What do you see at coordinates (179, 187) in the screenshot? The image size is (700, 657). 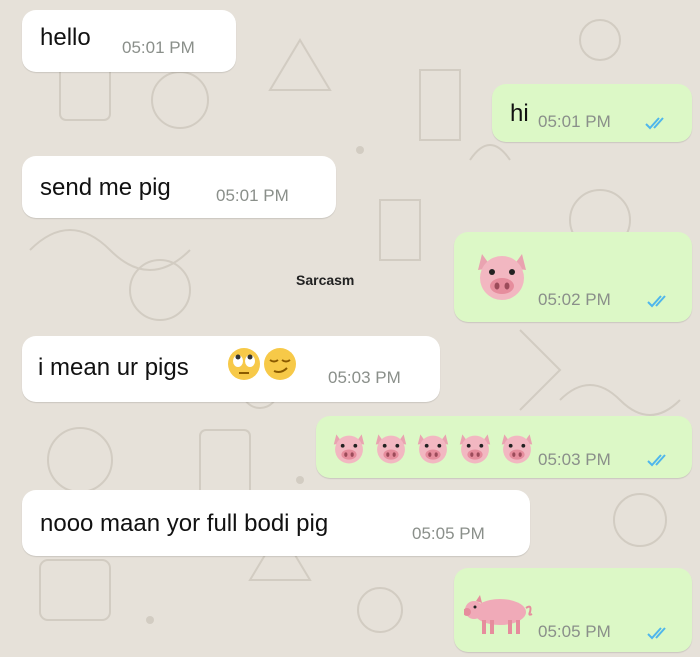 I see `message-bubble-incoming: send me pig 05:01 PM` at bounding box center [179, 187].